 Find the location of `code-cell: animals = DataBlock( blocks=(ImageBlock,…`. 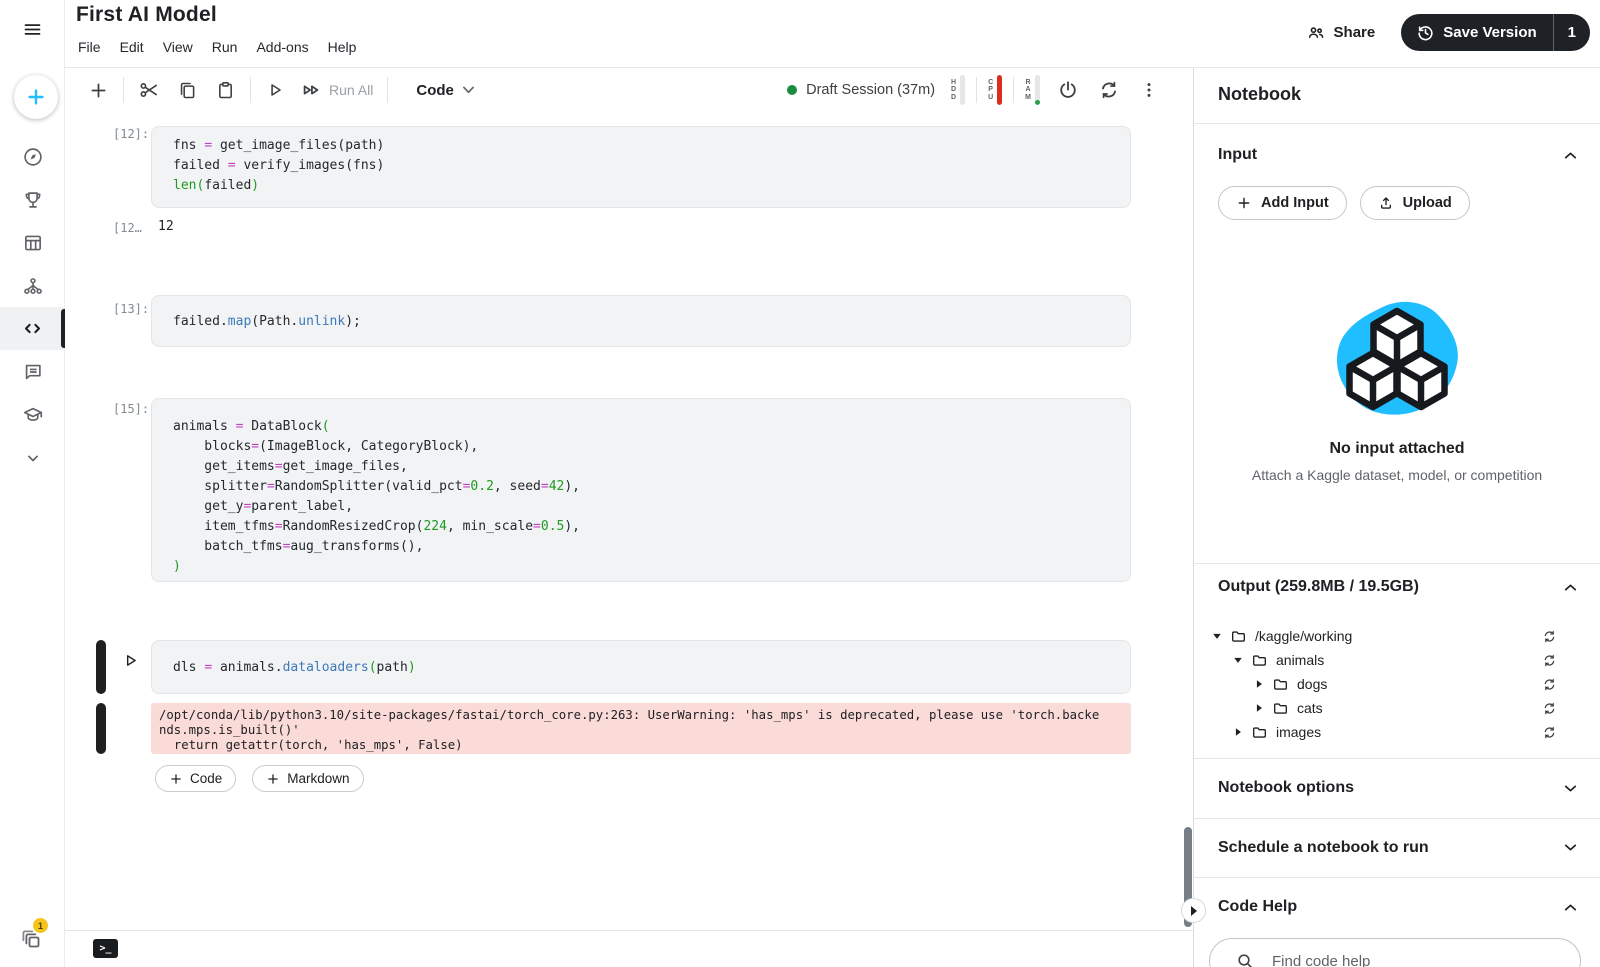

code-cell: animals = DataBlock( blocks=(ImageBlock,… is located at coordinates (641, 490).